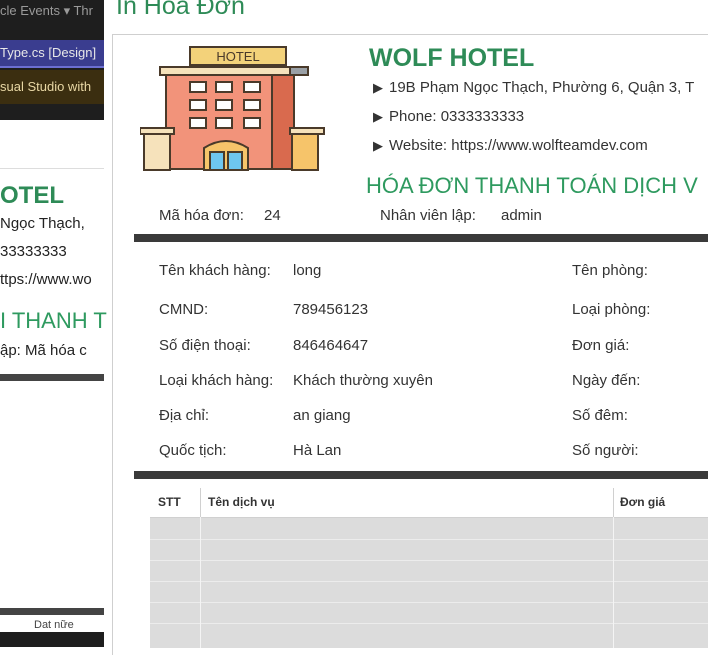 This screenshot has width=708, height=655. What do you see at coordinates (184, 415) in the screenshot?
I see `customer-address-label: Địa chỉ:` at bounding box center [184, 415].